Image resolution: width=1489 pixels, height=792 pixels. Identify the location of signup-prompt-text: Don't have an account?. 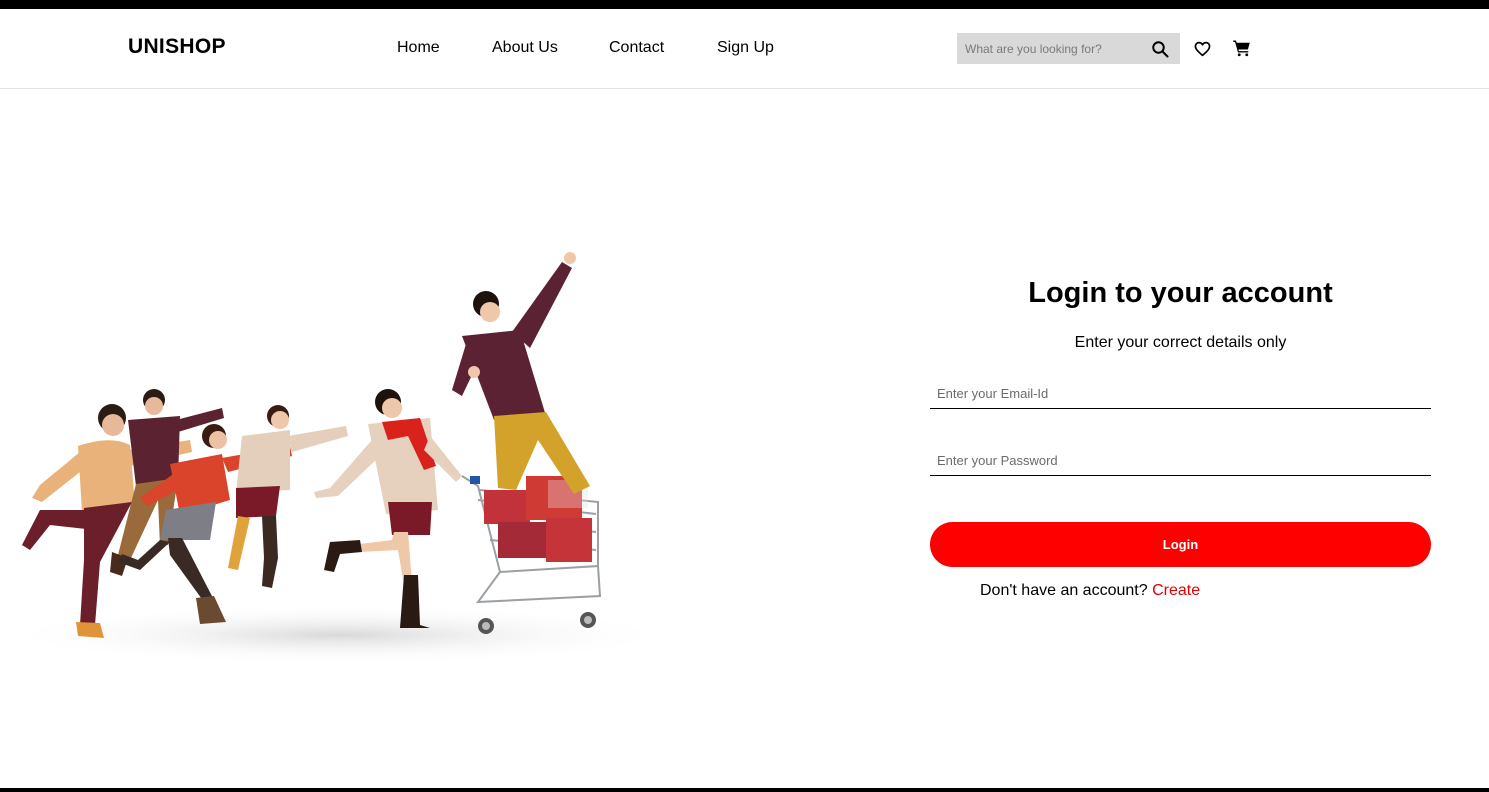
(1064, 590).